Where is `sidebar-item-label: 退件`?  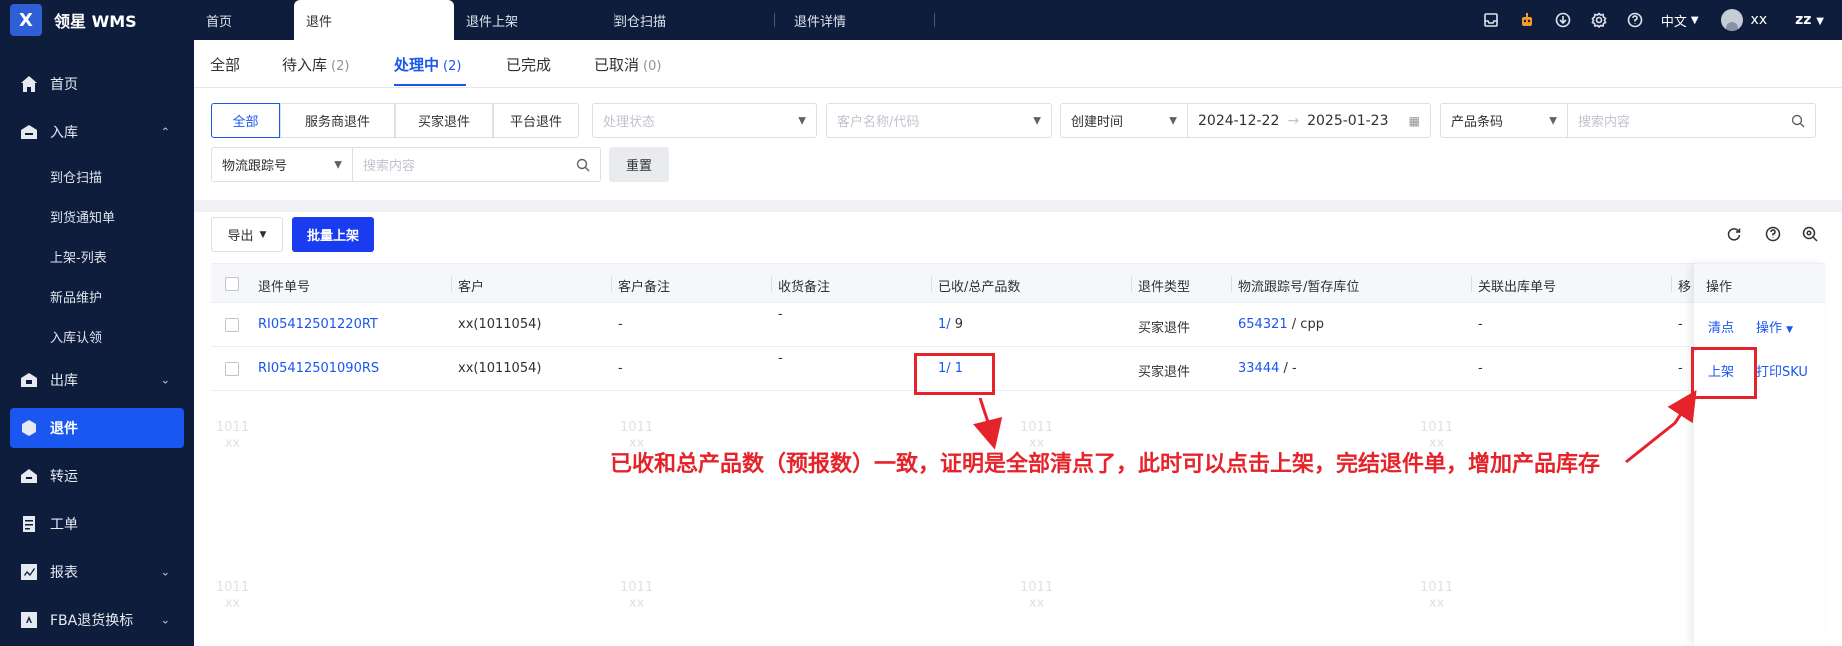
sidebar-item-label: 退件 is located at coordinates (64, 429).